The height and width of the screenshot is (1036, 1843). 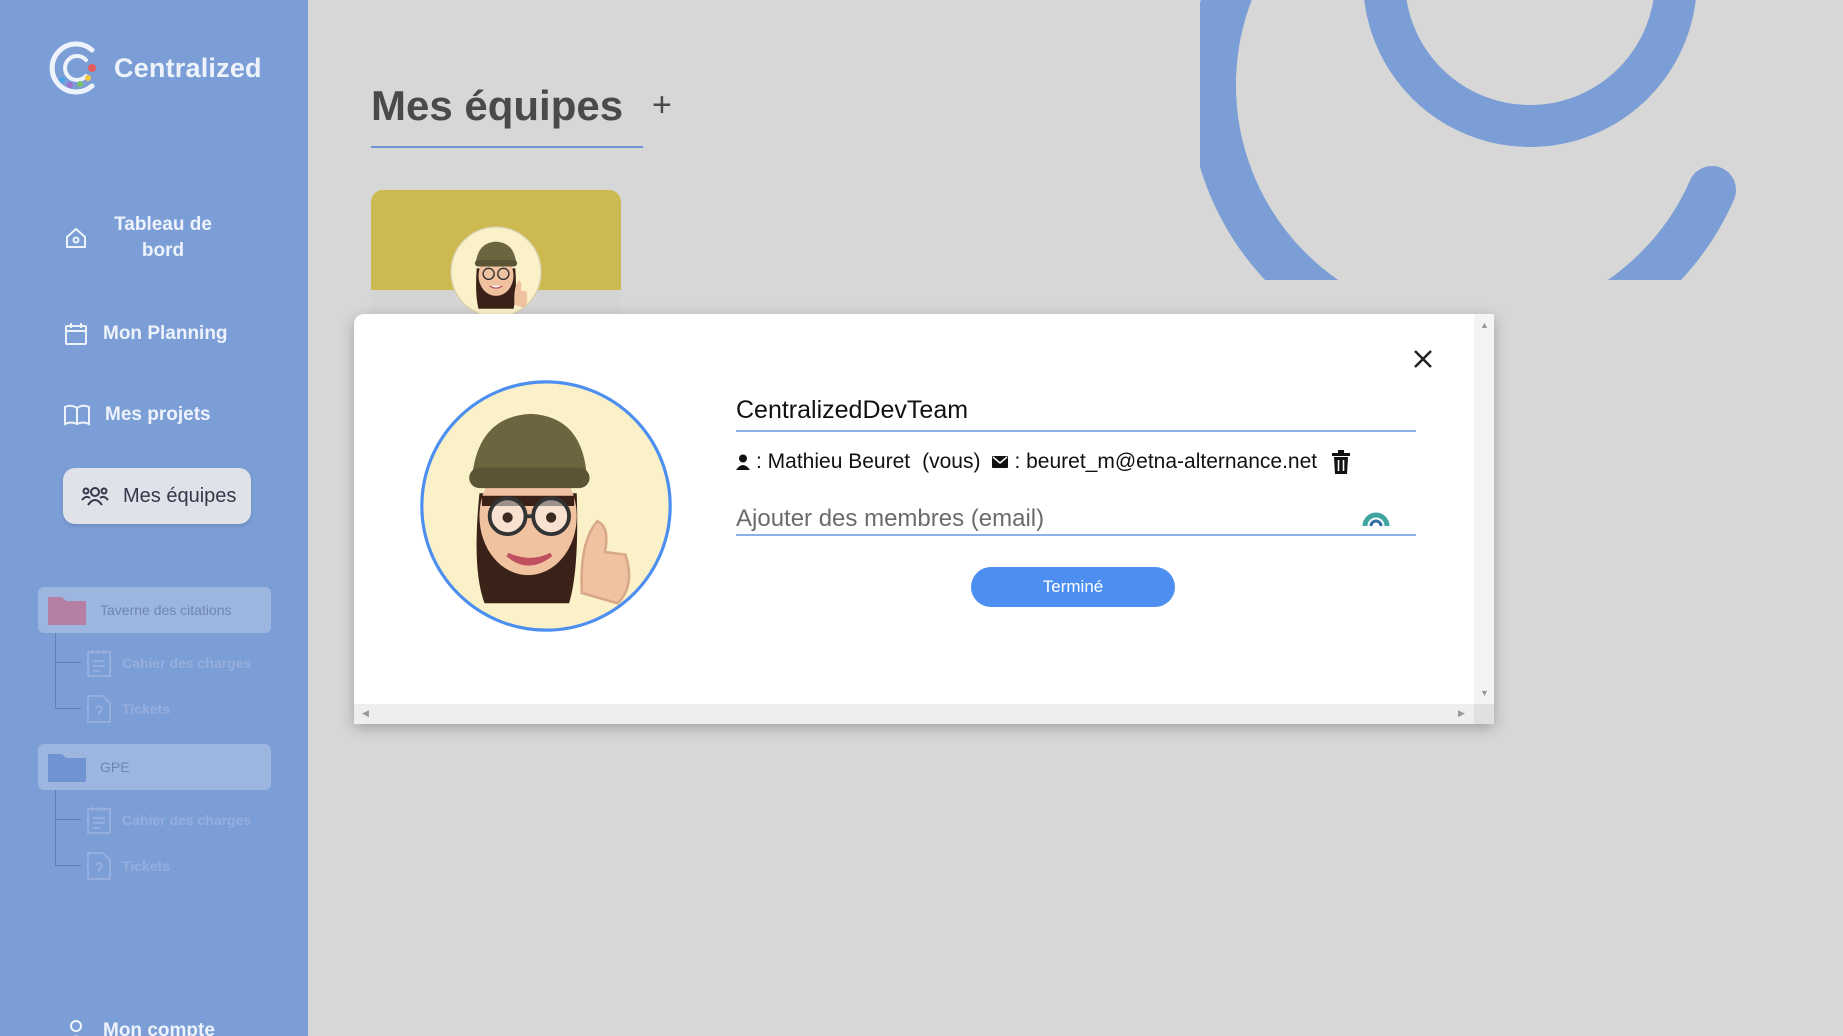 I want to click on nav-label: Mon Planning, so click(x=165, y=333).